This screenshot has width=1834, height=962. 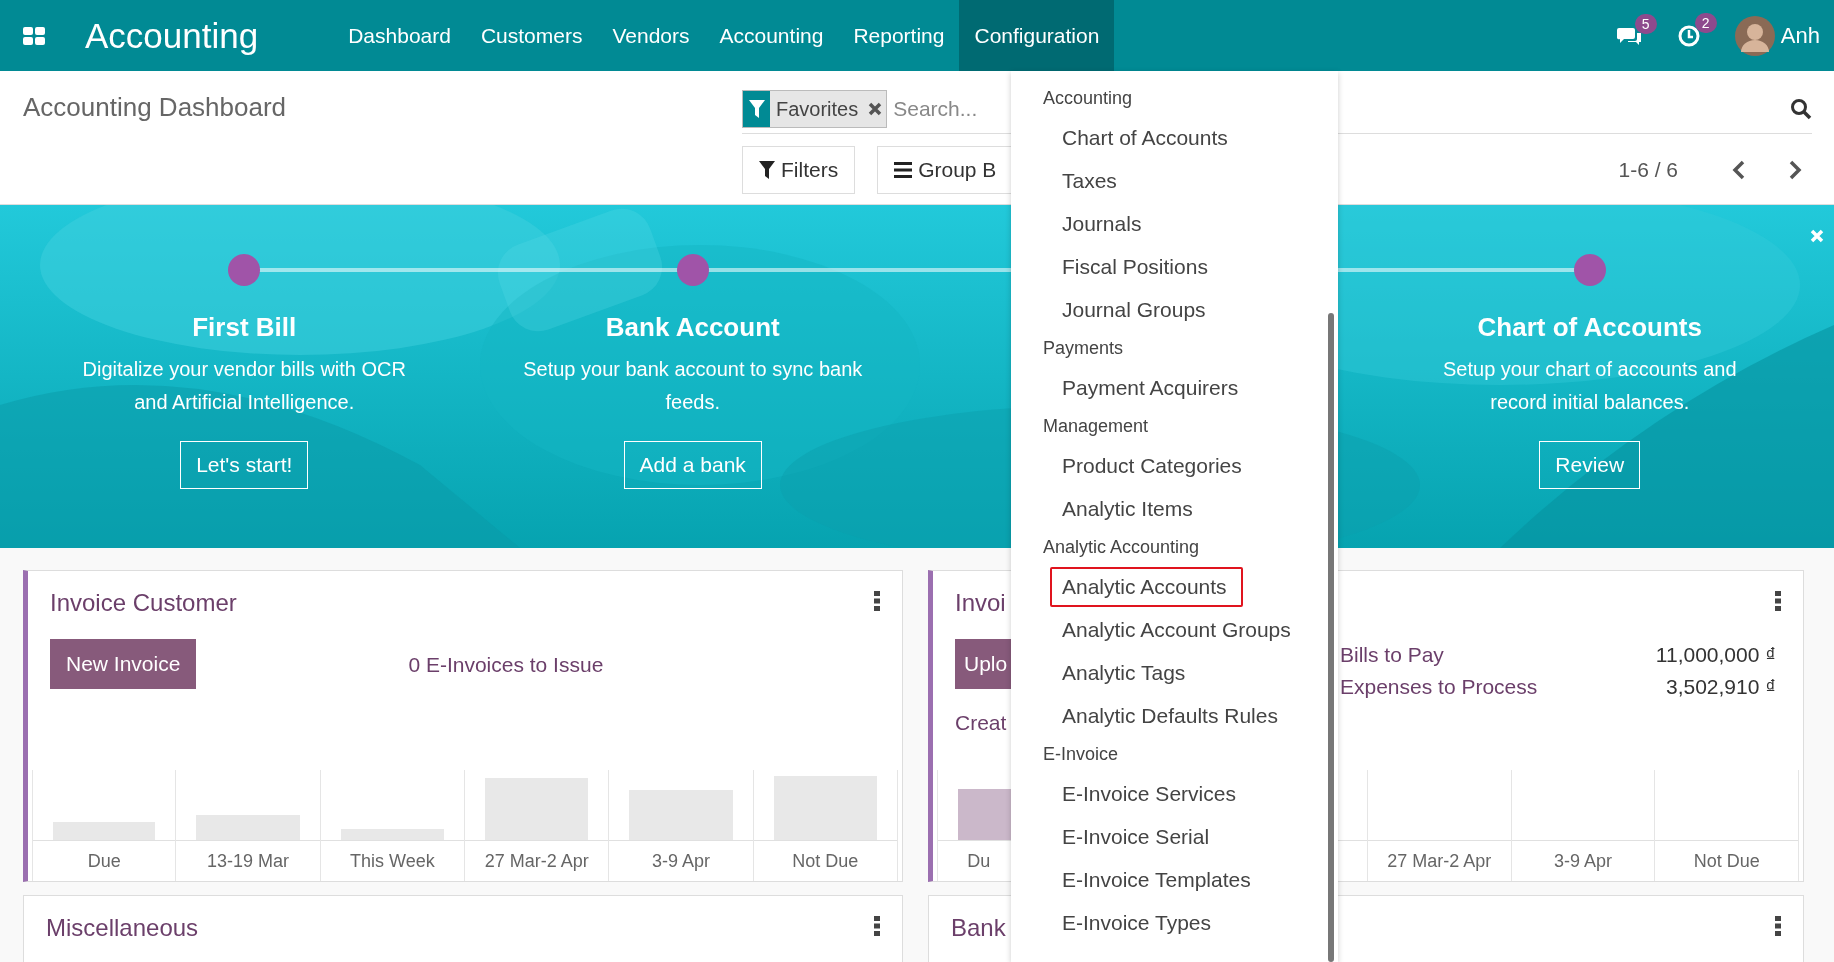 What do you see at coordinates (247, 861) in the screenshot?
I see `axis-label: 13-19 Mar` at bounding box center [247, 861].